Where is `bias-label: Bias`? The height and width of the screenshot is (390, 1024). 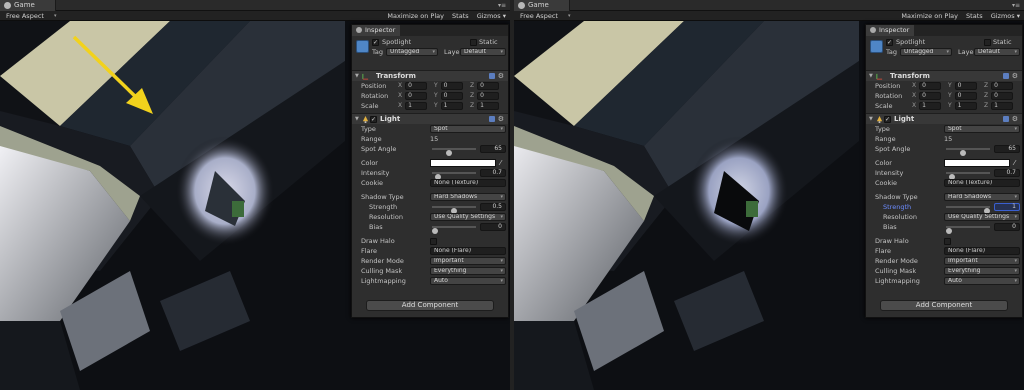
bias-label: Bias is located at coordinates (376, 227).